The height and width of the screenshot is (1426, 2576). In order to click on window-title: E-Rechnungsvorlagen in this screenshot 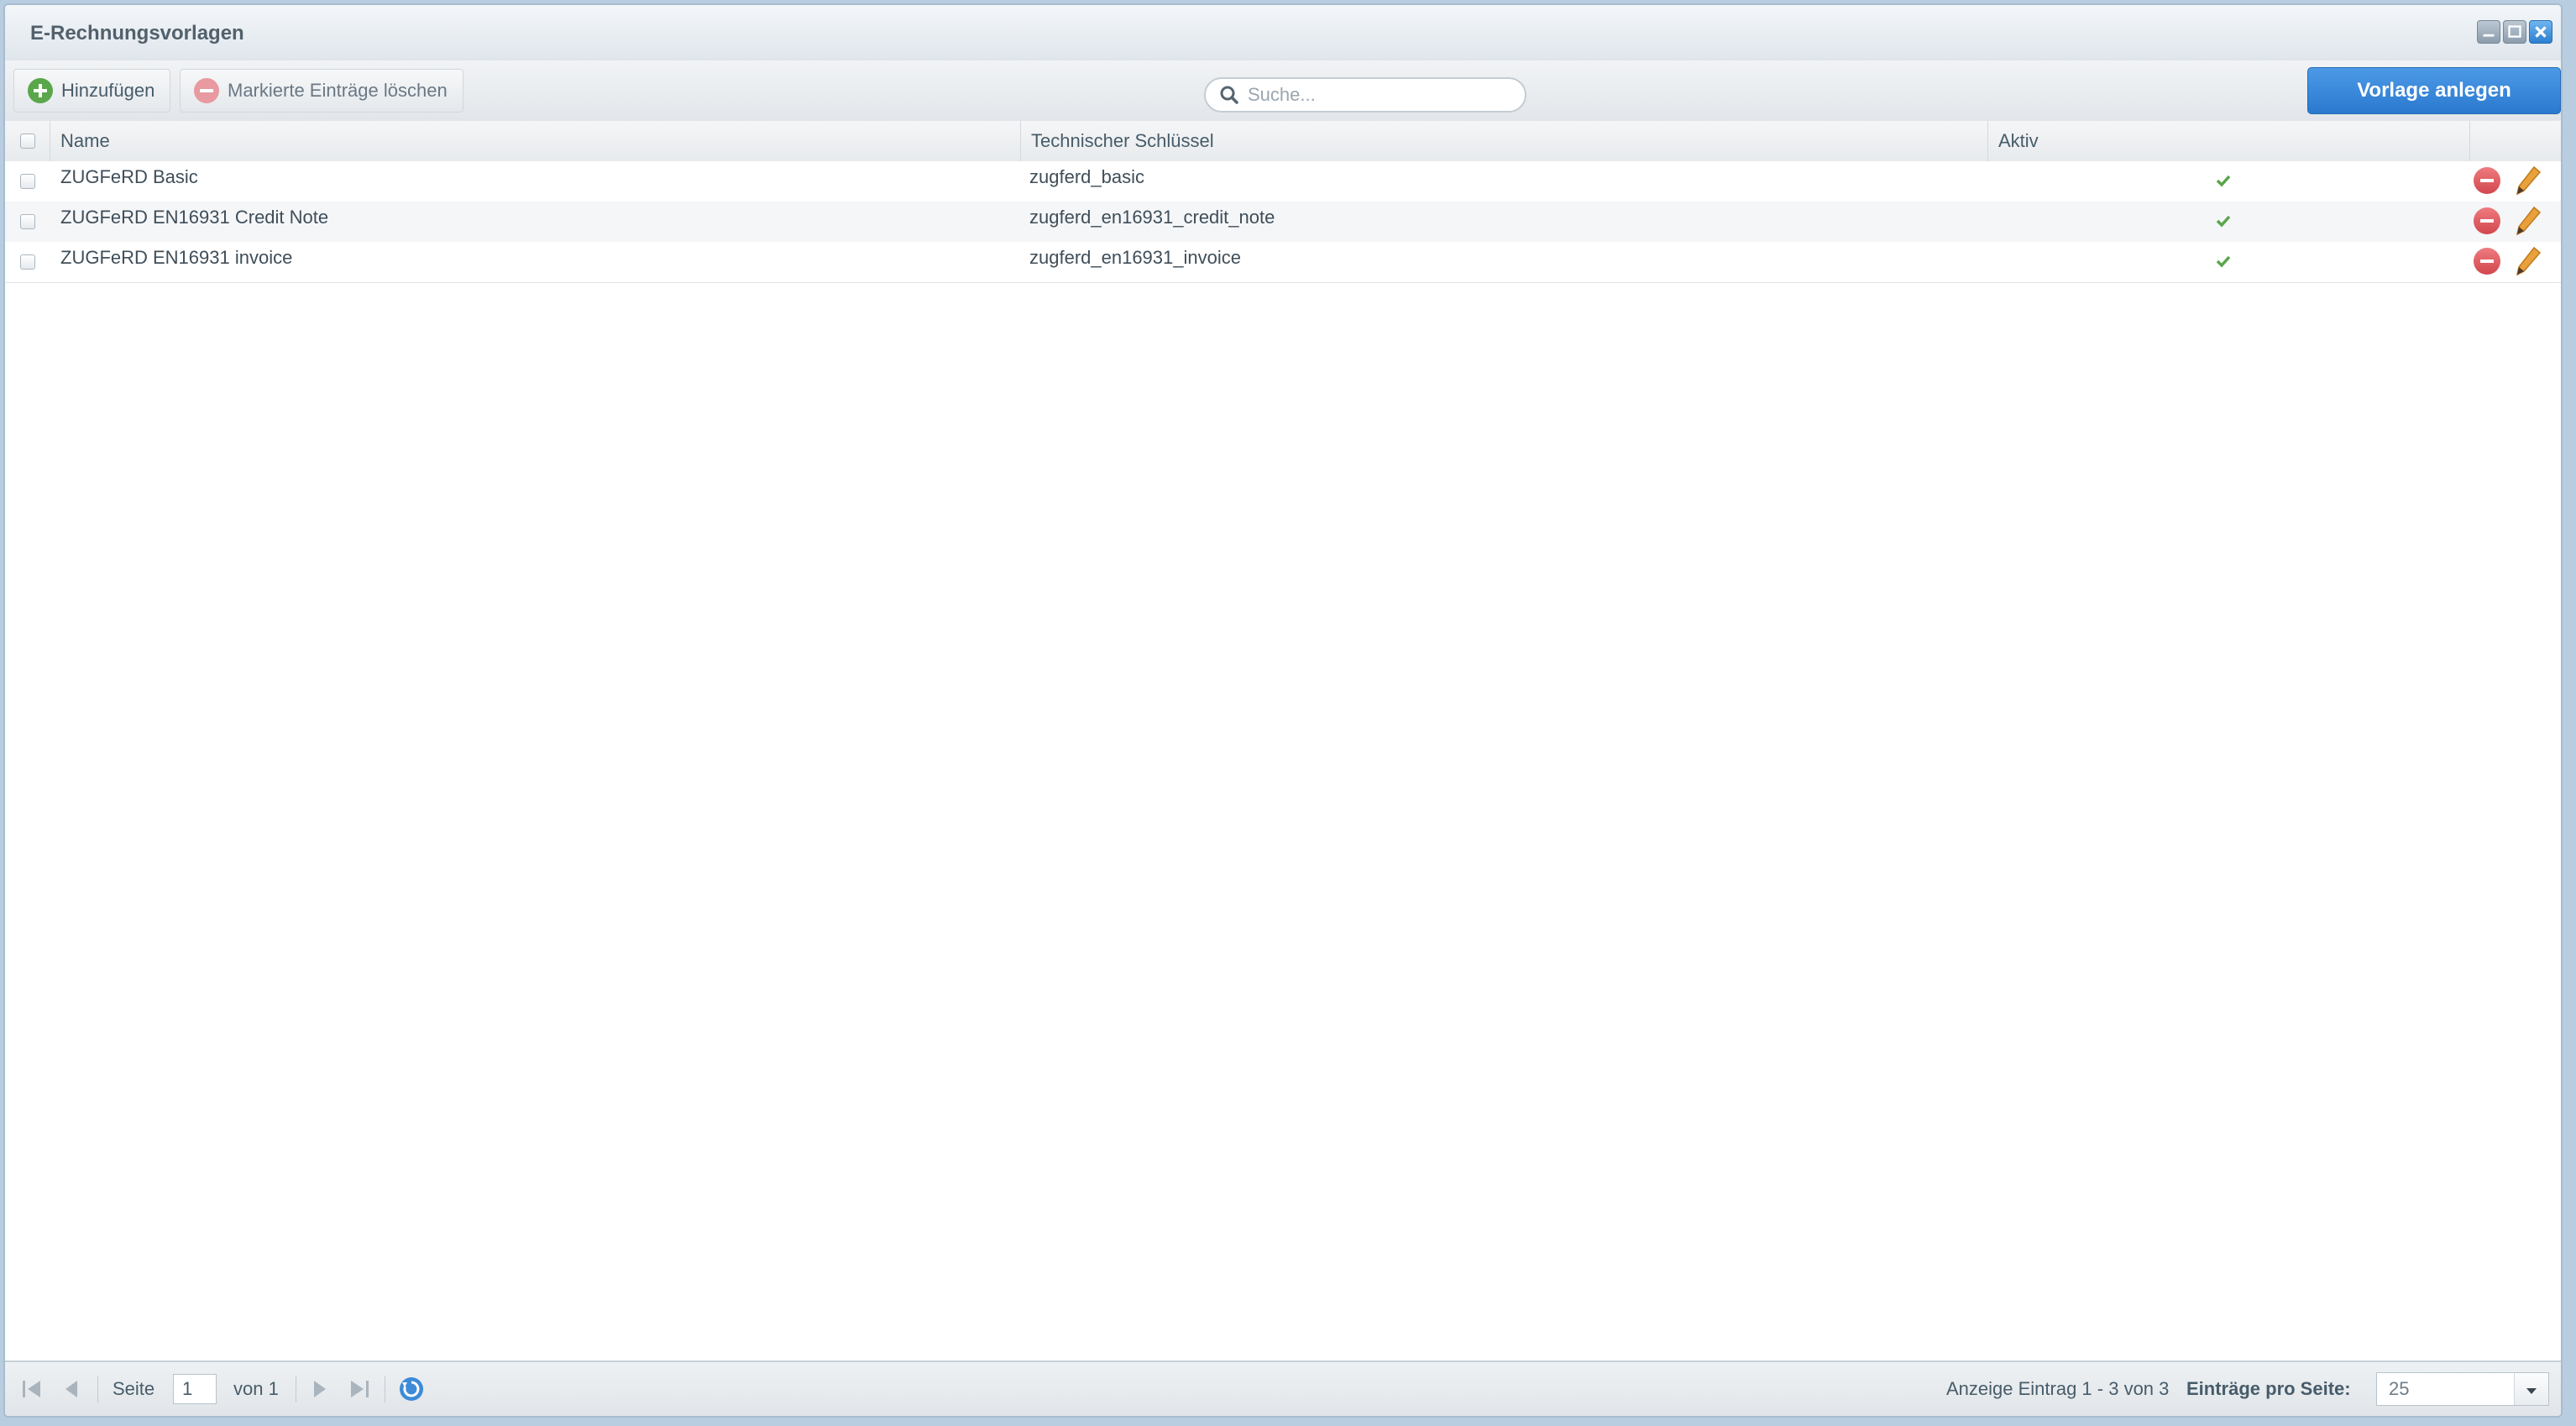, I will do `click(137, 33)`.